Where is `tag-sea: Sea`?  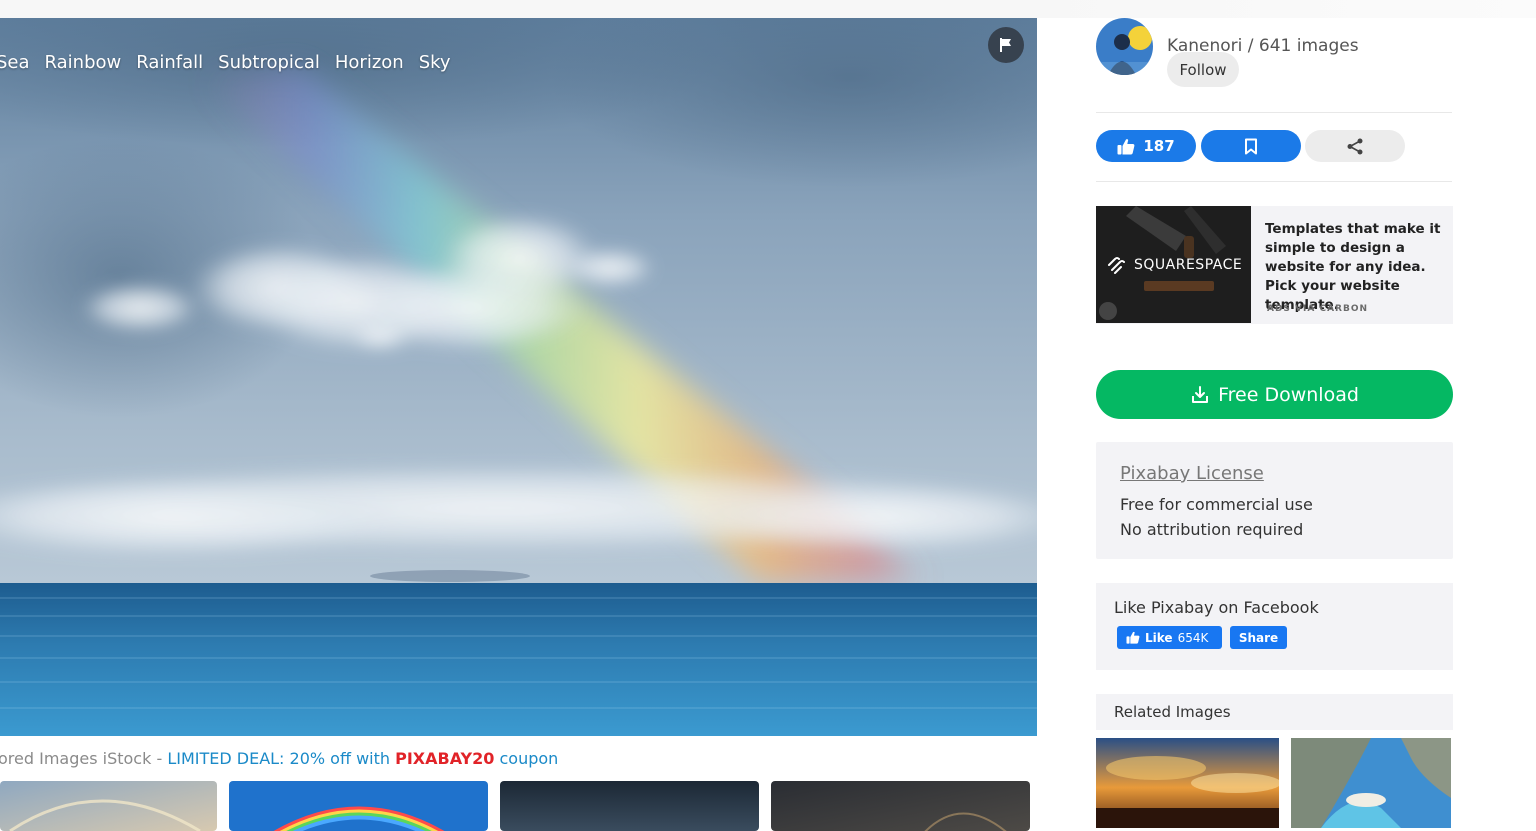
tag-sea: Sea is located at coordinates (15, 62).